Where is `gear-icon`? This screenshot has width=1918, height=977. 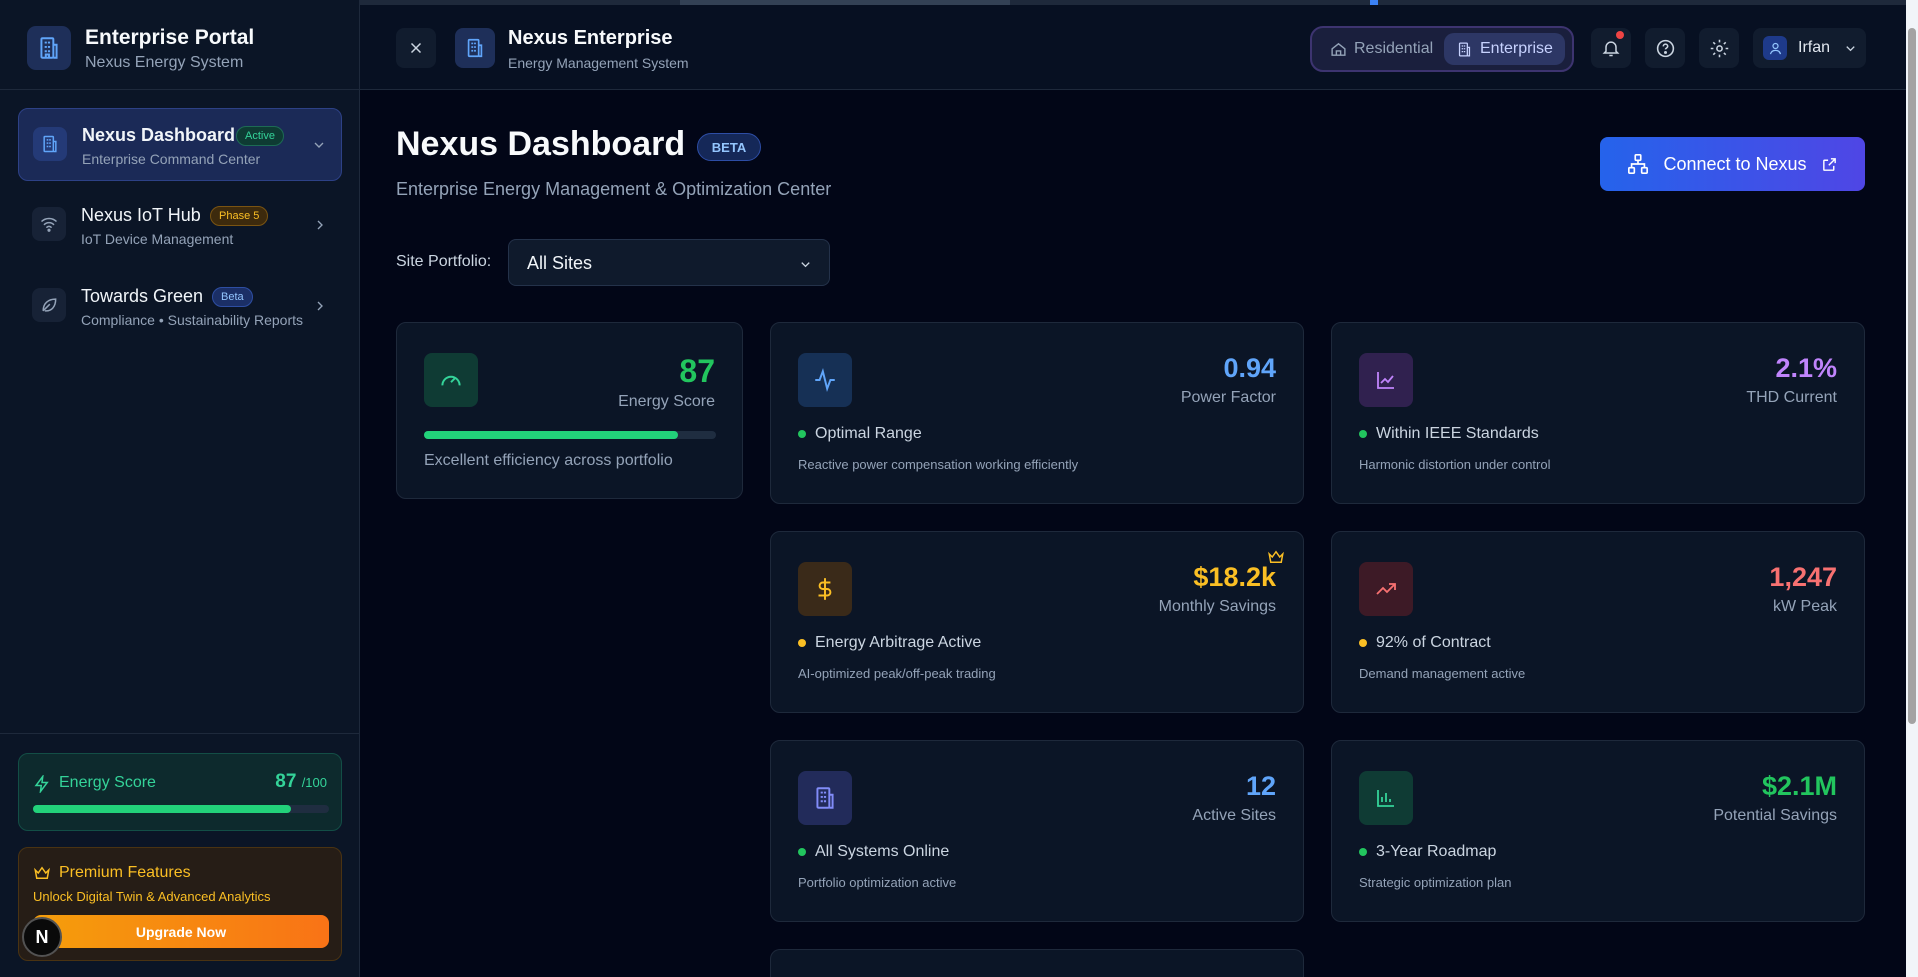 gear-icon is located at coordinates (1719, 48).